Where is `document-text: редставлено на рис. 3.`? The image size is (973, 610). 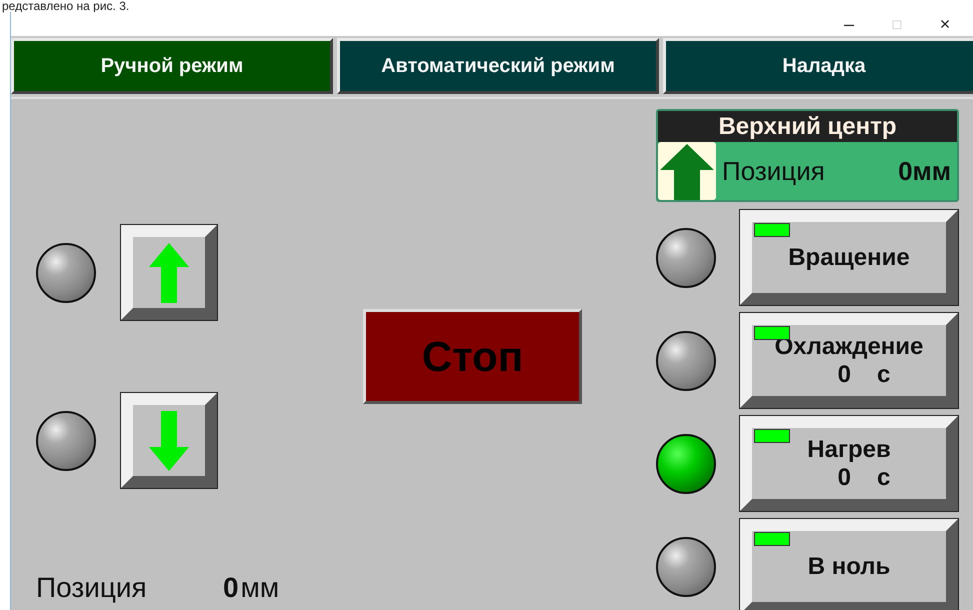 document-text: редставлено на рис. 3. is located at coordinates (65, 6).